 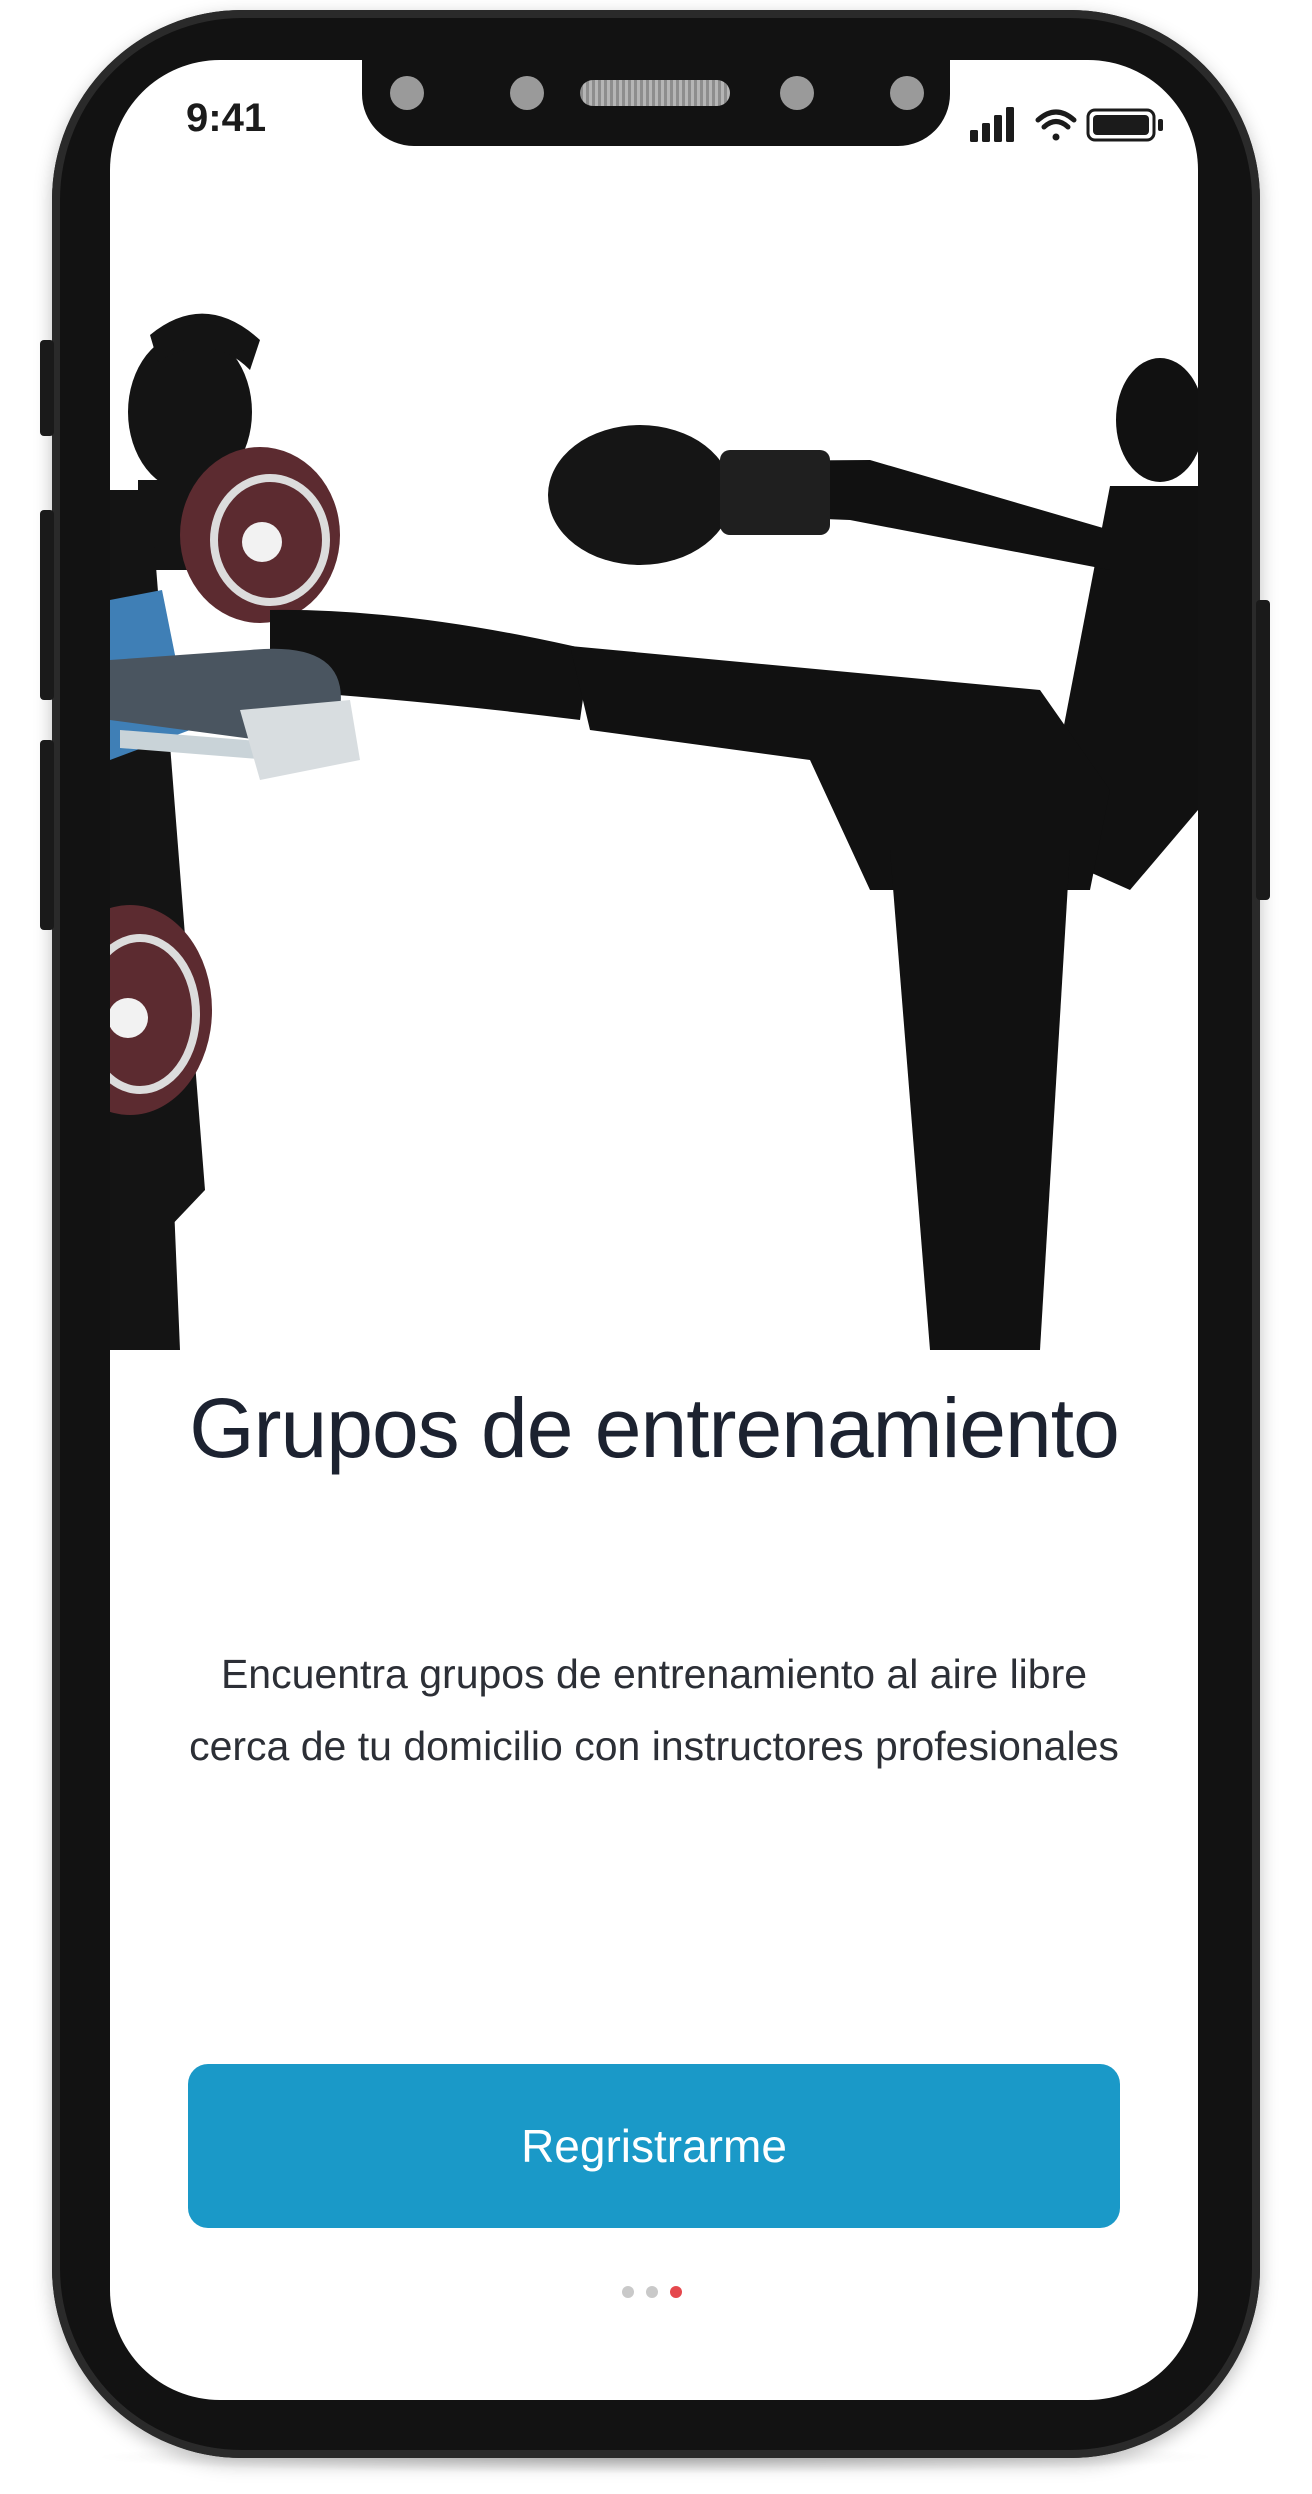 What do you see at coordinates (1263, 750) in the screenshot?
I see `power-button` at bounding box center [1263, 750].